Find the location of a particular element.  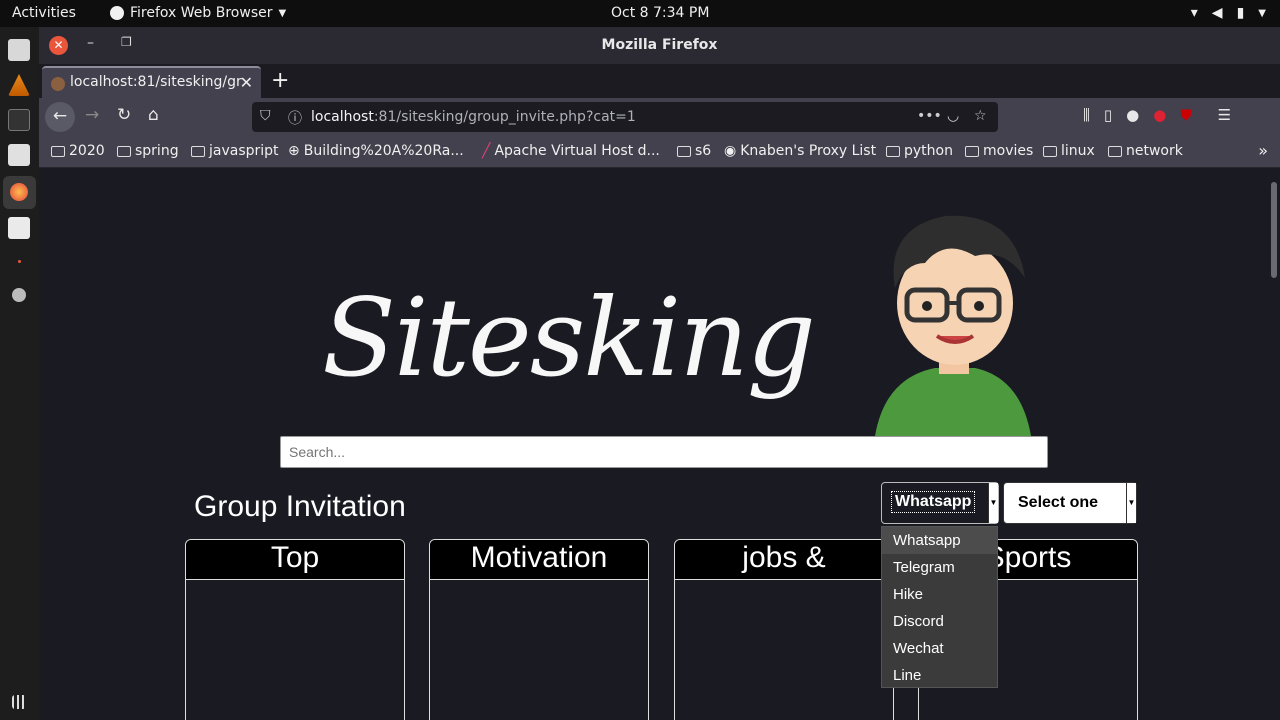

tab-active: localhost:81/sitesking/gr ✕ is located at coordinates (151, 82).